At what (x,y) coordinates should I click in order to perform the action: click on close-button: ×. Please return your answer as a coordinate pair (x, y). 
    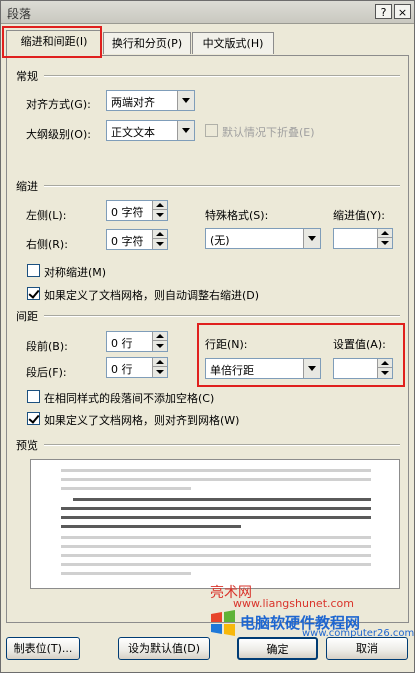
    Looking at the image, I should click on (402, 11).